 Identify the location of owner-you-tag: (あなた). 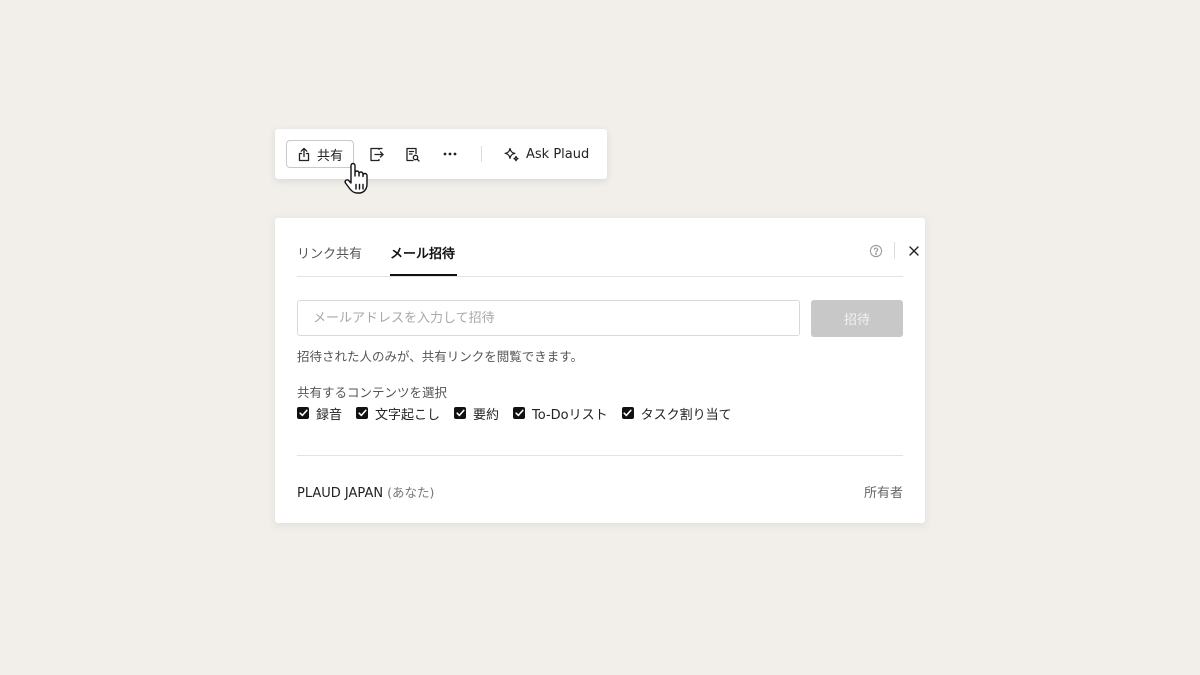
(411, 492).